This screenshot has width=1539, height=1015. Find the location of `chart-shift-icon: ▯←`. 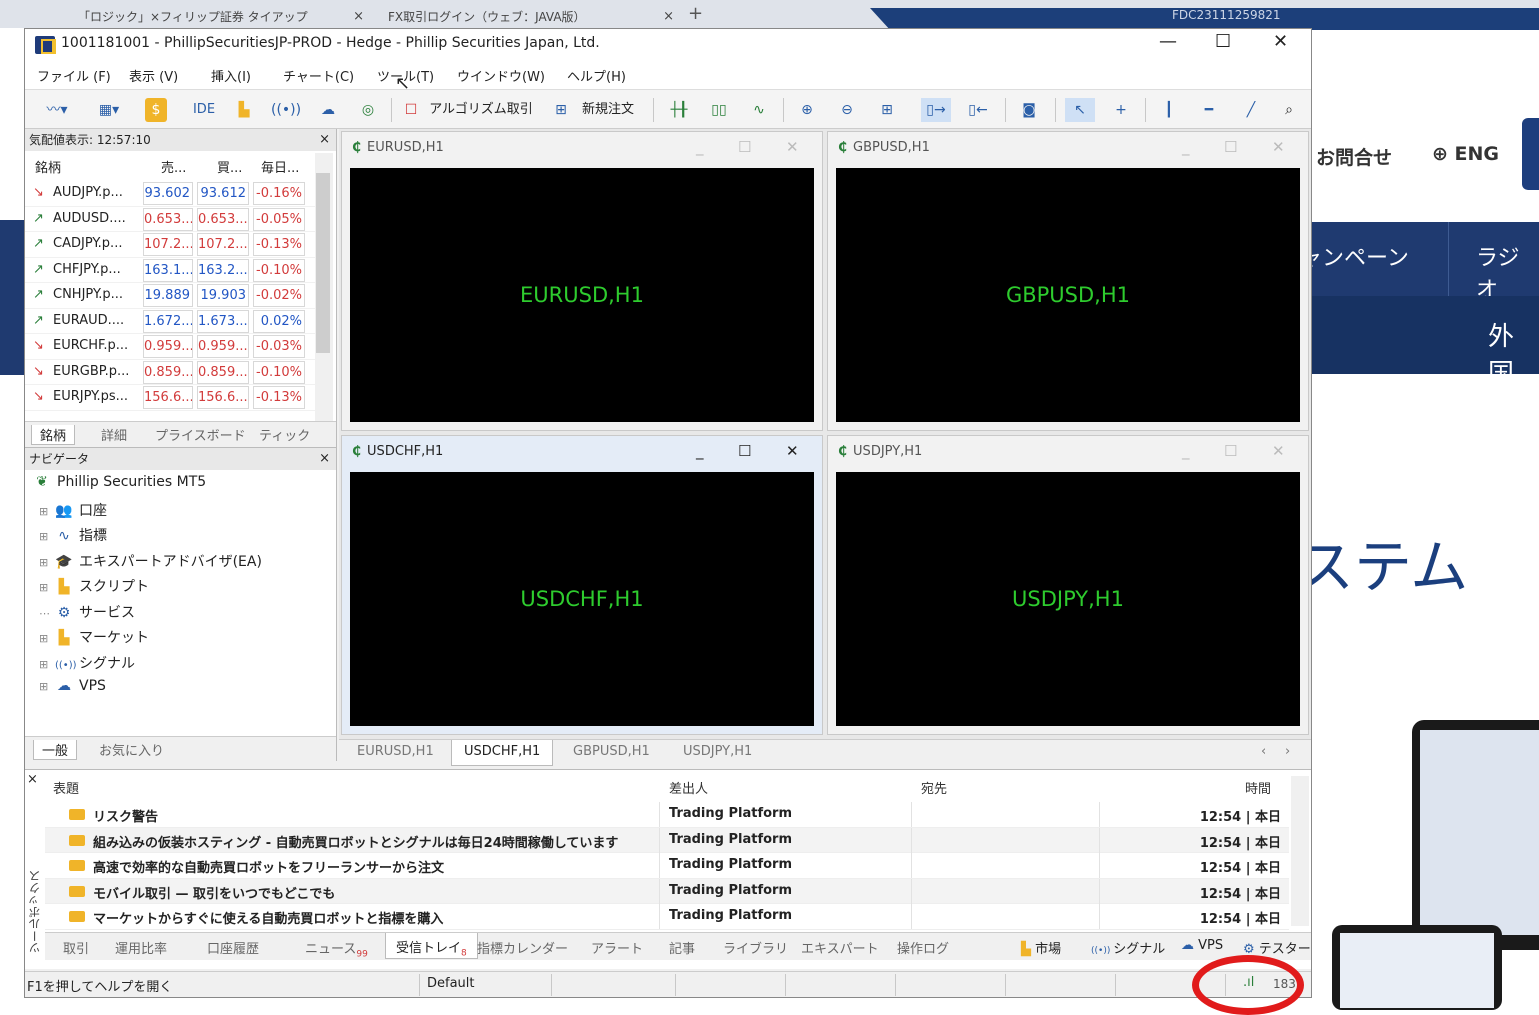

chart-shift-icon: ▯← is located at coordinates (978, 110).